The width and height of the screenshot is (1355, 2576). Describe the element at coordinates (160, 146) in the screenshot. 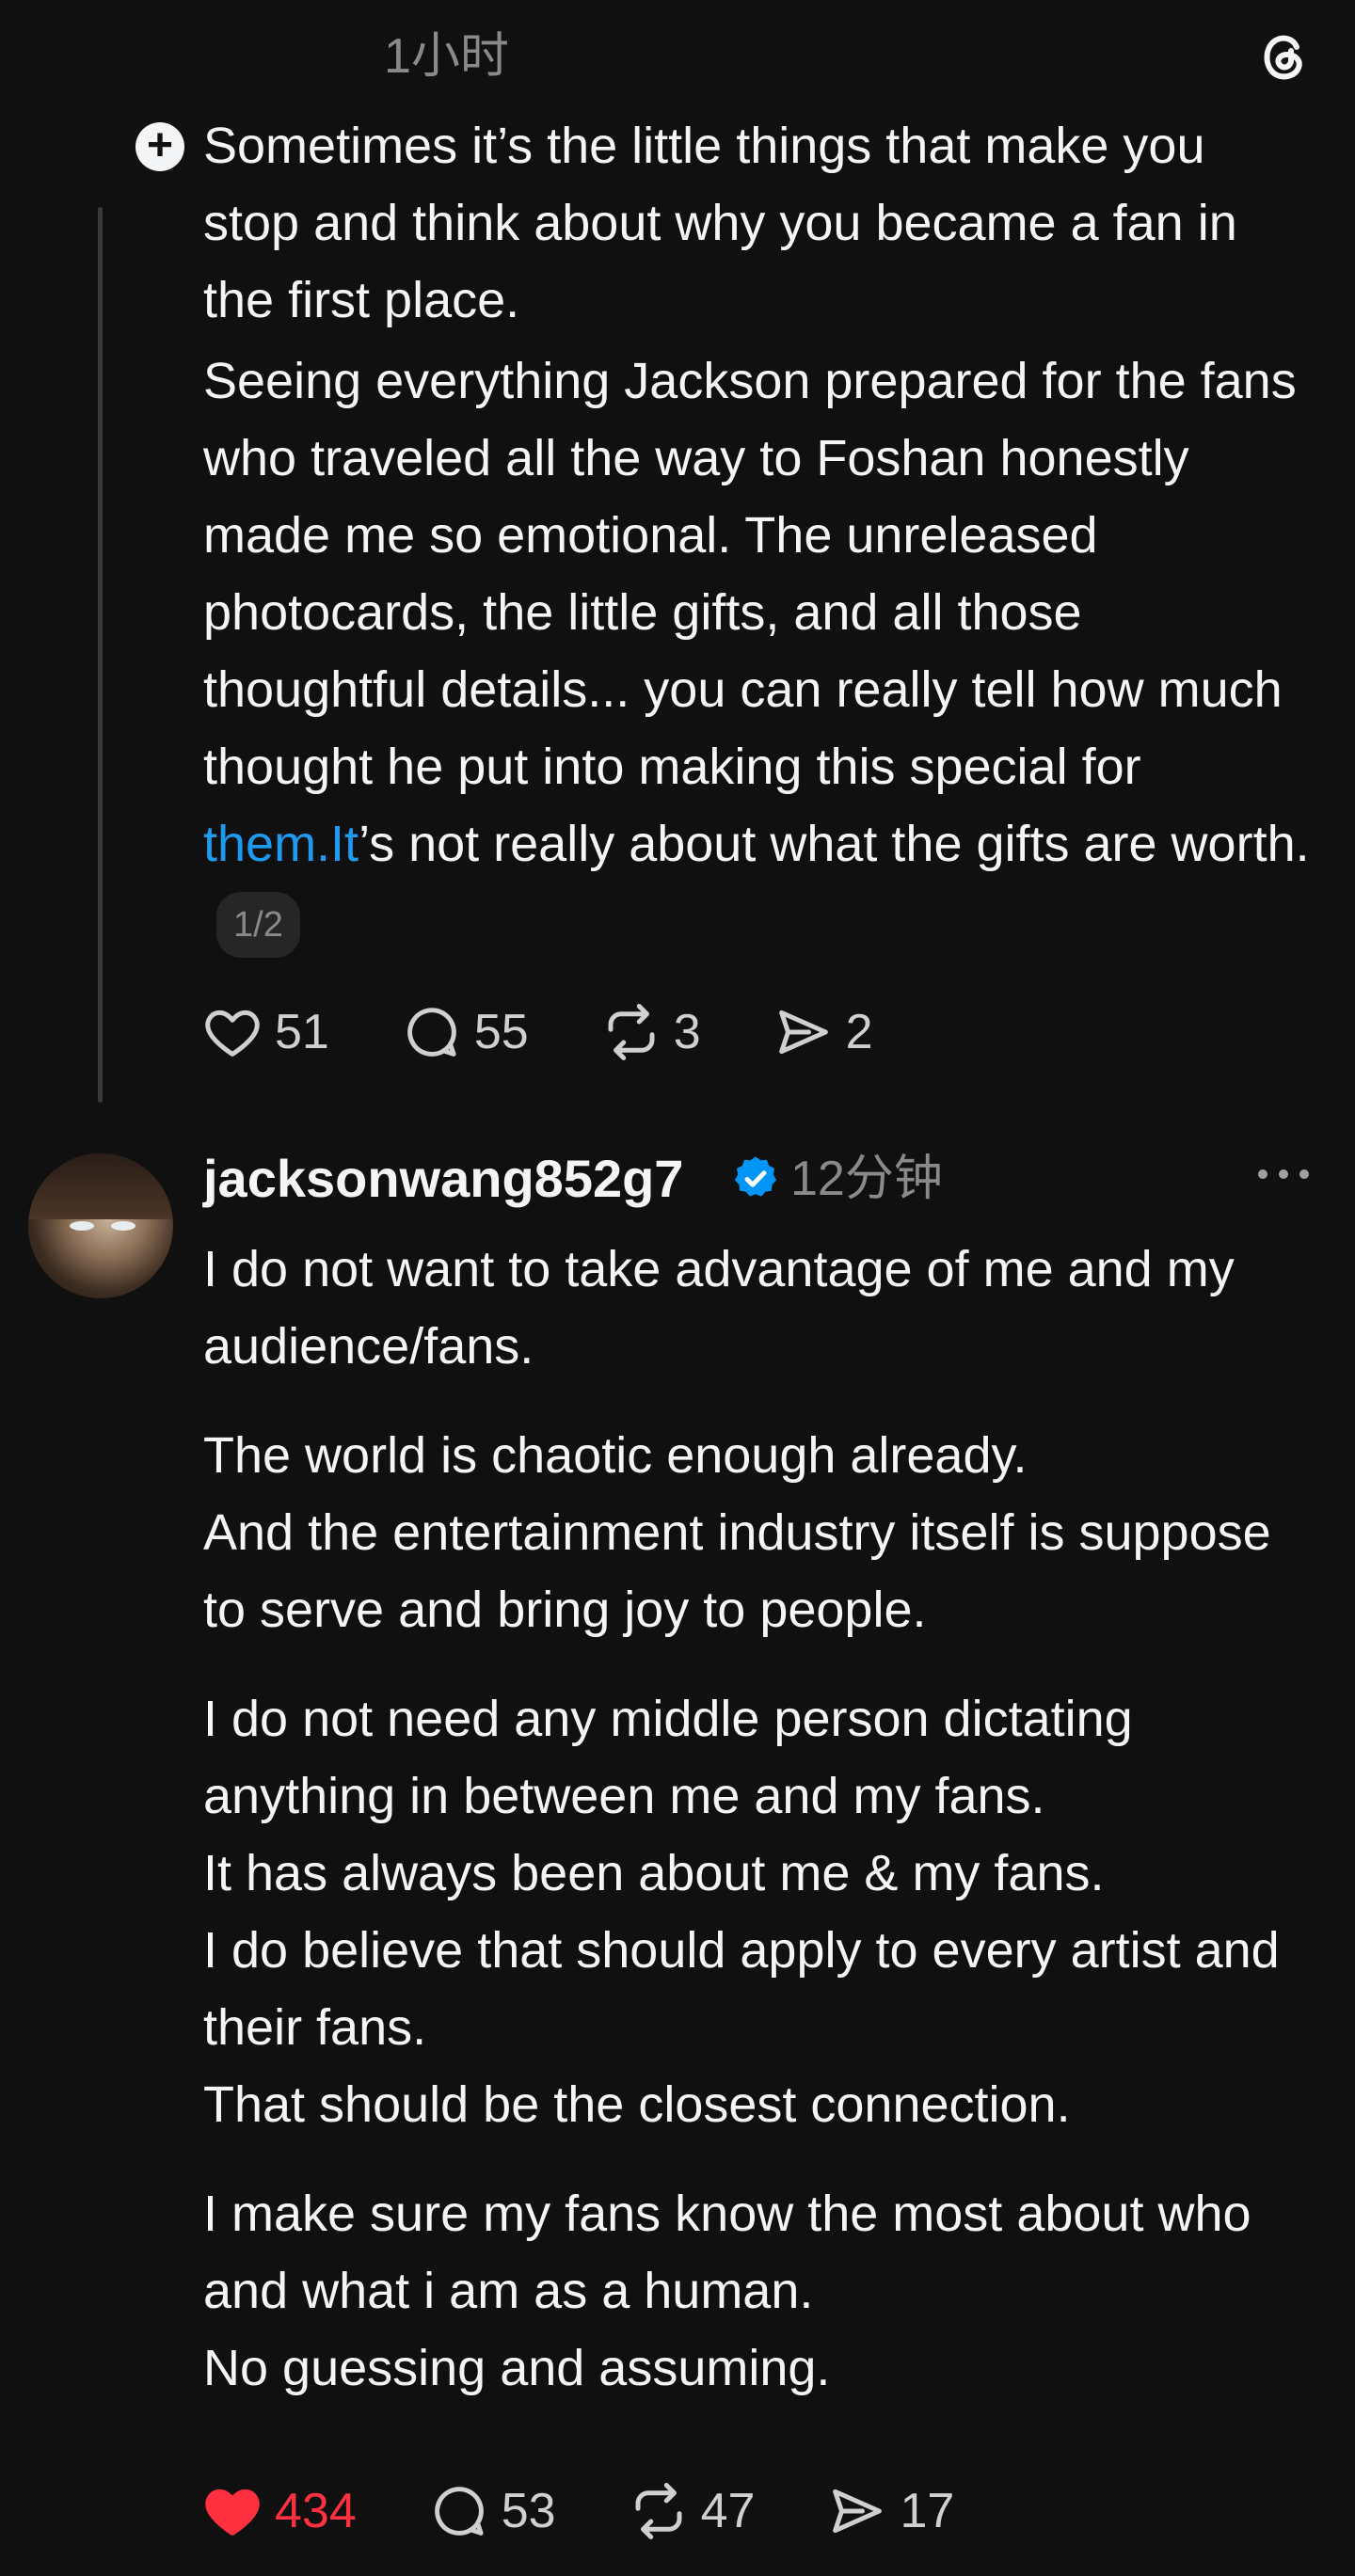

I see `follow-plus-icon: +` at that location.